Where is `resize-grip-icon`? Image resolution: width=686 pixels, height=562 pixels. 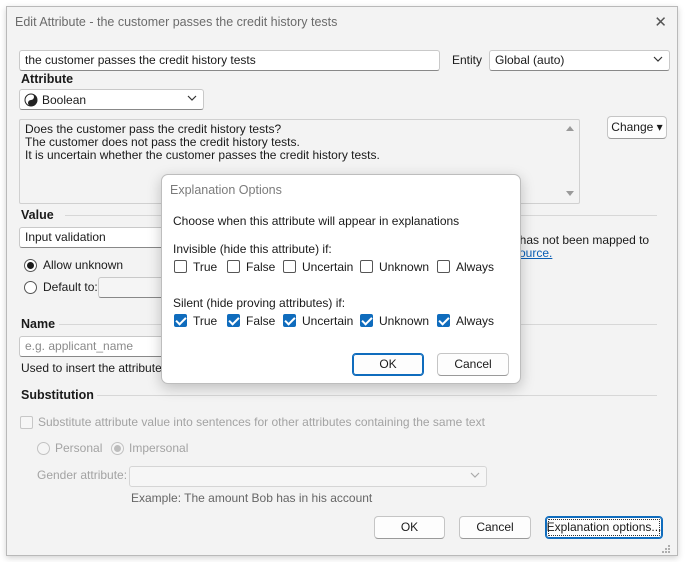 resize-grip-icon is located at coordinates (666, 550).